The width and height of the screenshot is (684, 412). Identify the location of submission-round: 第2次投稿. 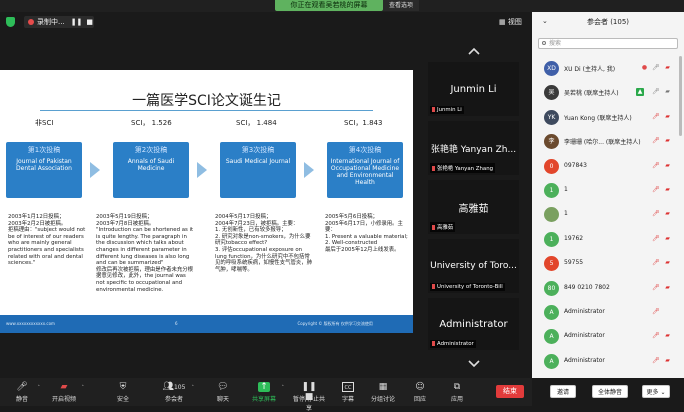
(151, 150).